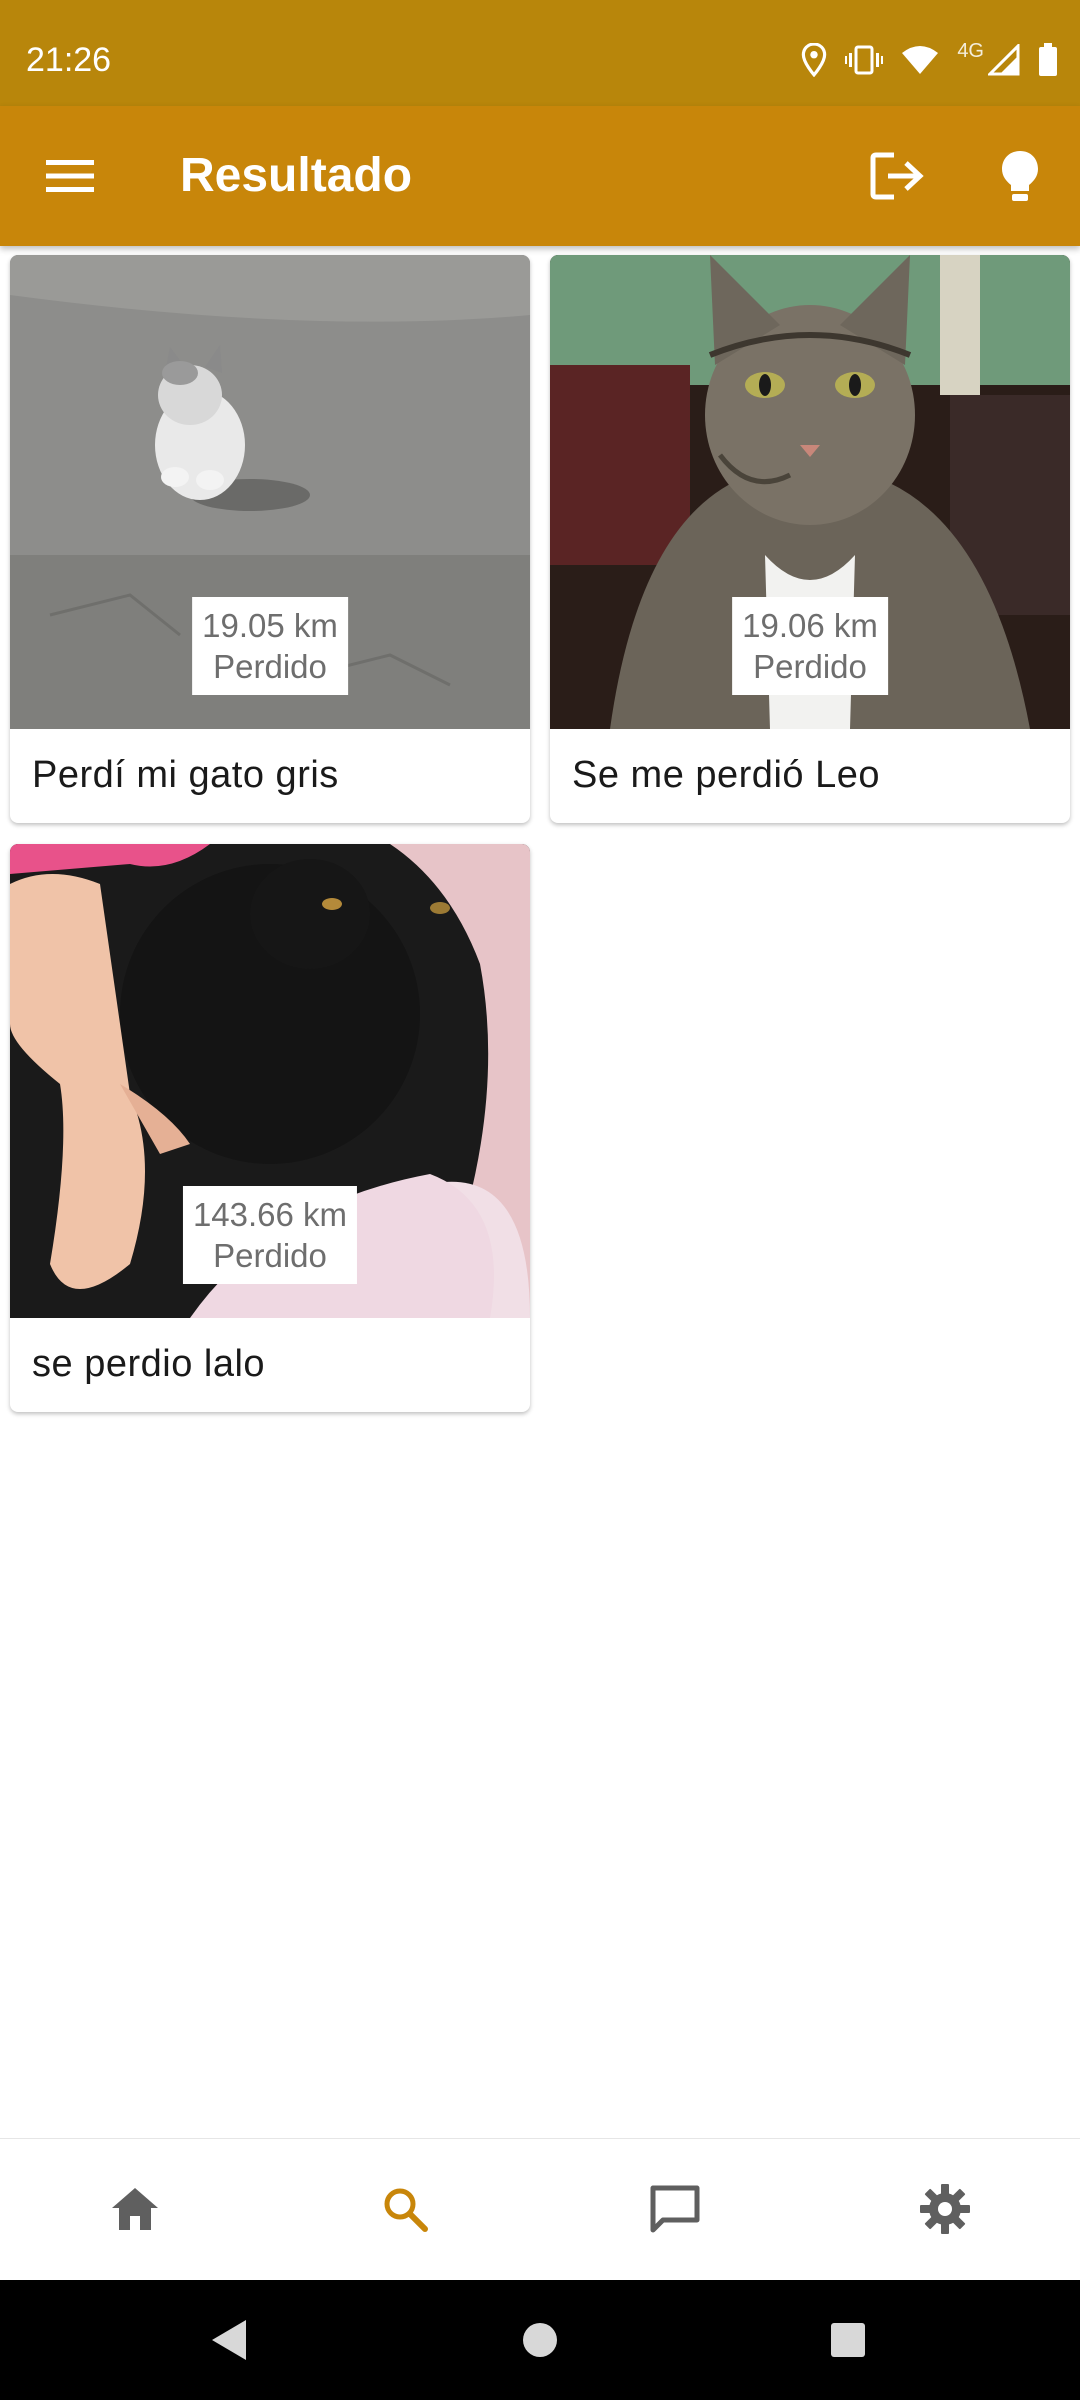 Image resolution: width=1080 pixels, height=2400 pixels. What do you see at coordinates (185, 775) in the screenshot?
I see `card-title: Perdí mi gato gris` at bounding box center [185, 775].